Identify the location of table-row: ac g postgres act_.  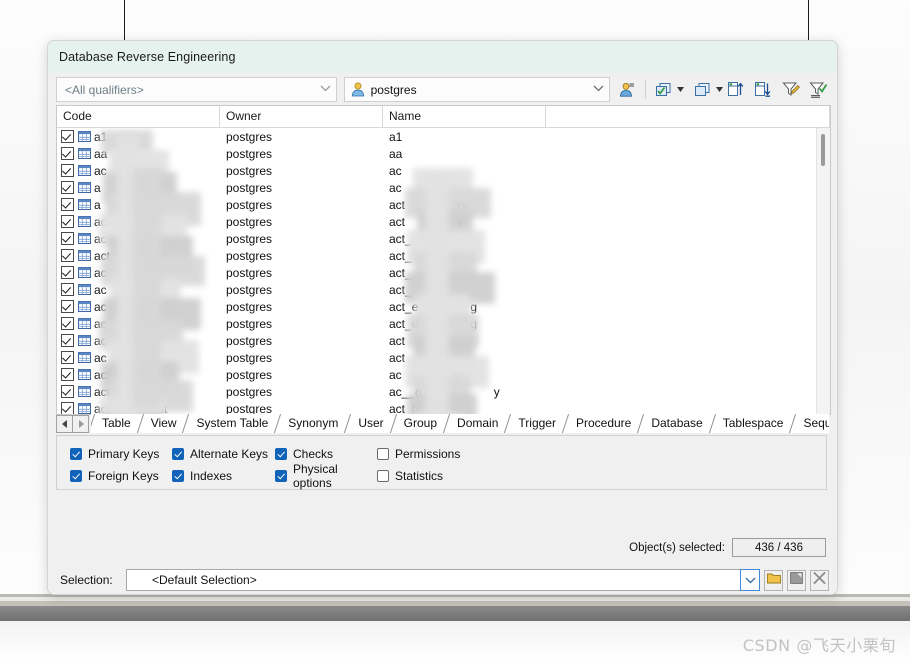
(443, 272).